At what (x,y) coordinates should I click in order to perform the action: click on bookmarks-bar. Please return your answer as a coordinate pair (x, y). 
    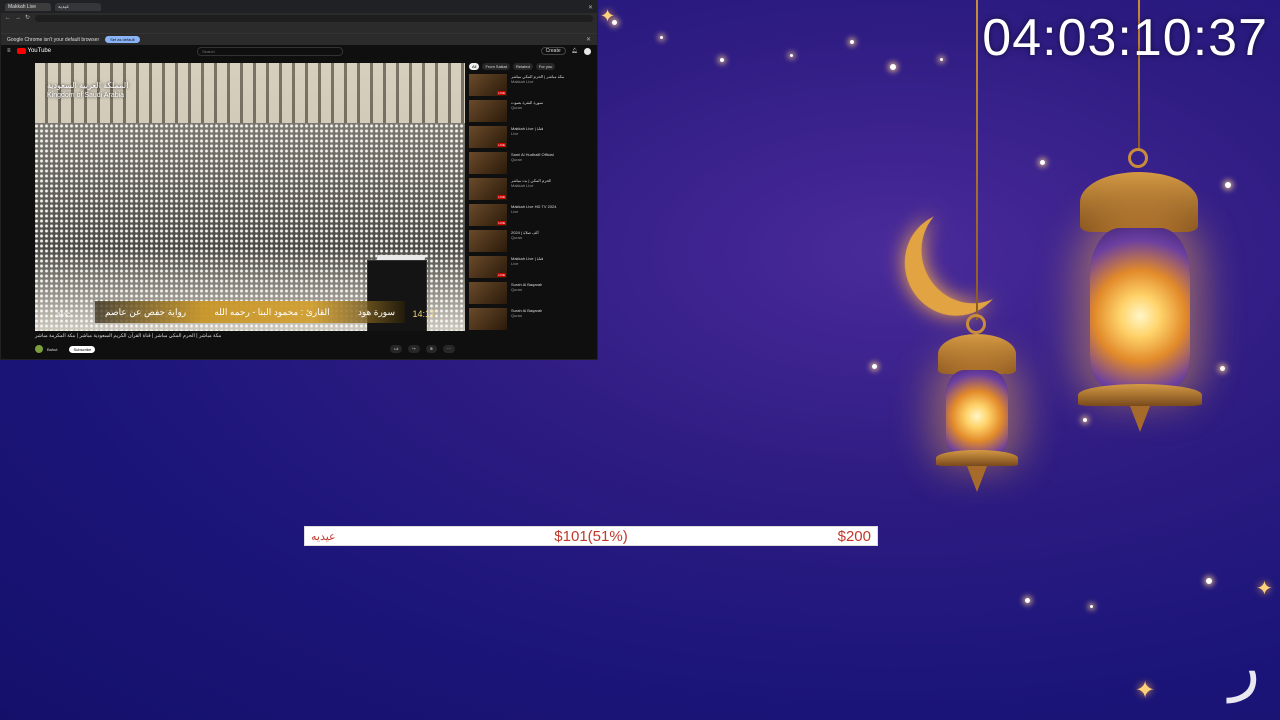
    Looking at the image, I should click on (299, 28).